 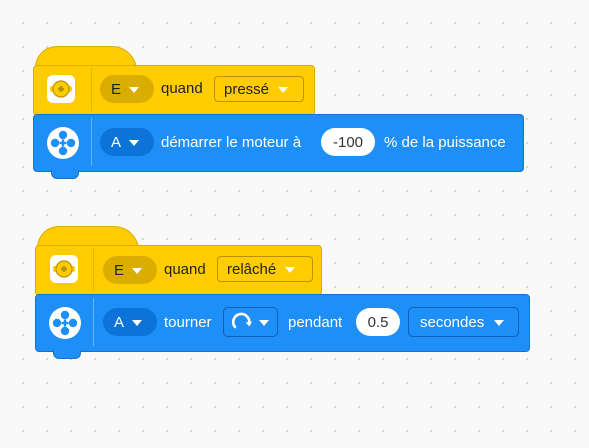 What do you see at coordinates (452, 322) in the screenshot?
I see `unit-dropdown-value: secondes` at bounding box center [452, 322].